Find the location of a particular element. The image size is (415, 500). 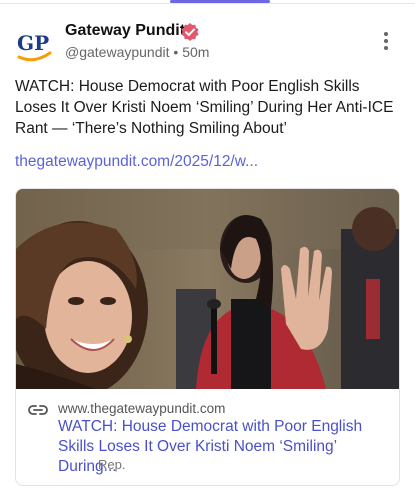

handle-row: @gatewaypundit • 50m is located at coordinates (137, 52).